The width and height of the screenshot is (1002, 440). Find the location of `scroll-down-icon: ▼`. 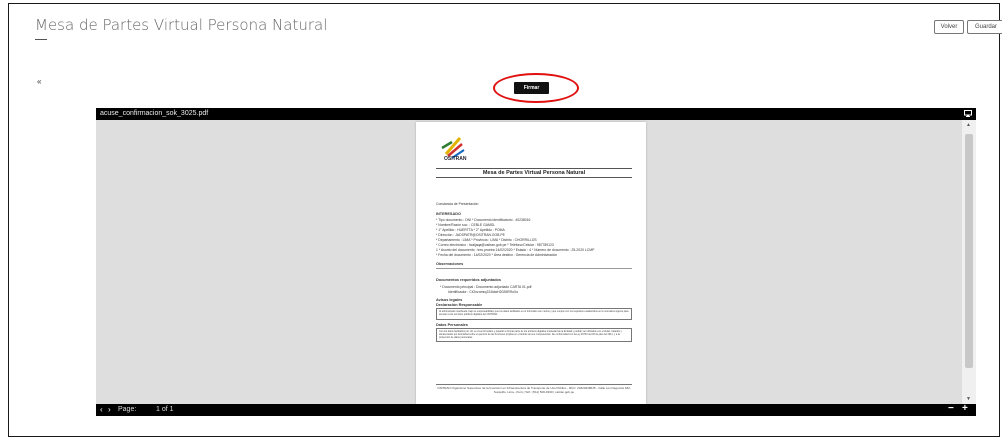

scroll-down-icon: ▼ is located at coordinates (968, 399).